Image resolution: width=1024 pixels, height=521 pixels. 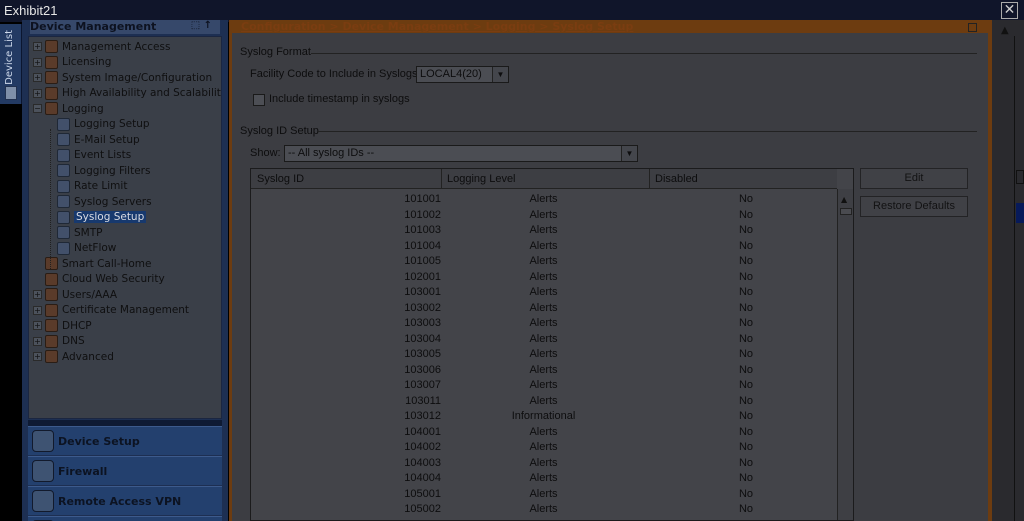 I want to click on facility-code-select: LOCAL4(20) ▼, so click(x=462, y=74).